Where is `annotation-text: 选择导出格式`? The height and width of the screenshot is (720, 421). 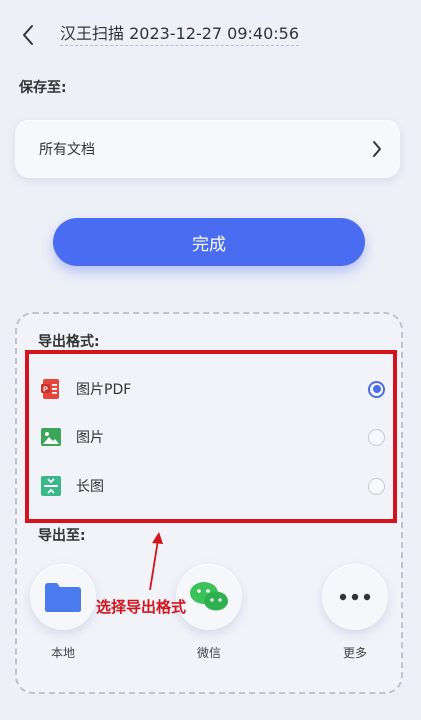
annotation-text: 选择导出格式 is located at coordinates (141, 607).